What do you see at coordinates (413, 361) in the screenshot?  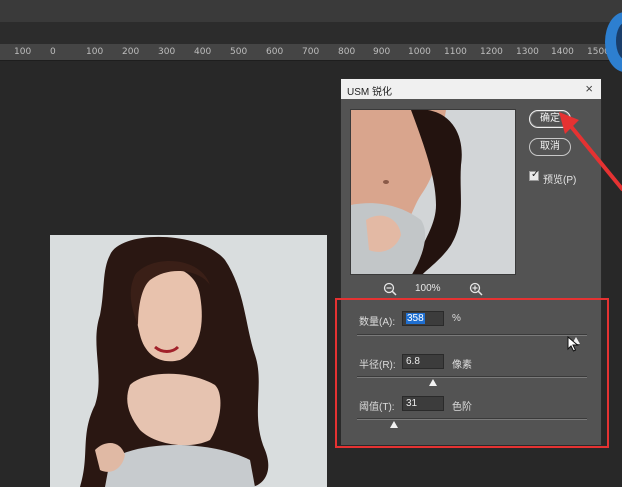 I see `radius-value: 6.8` at bounding box center [413, 361].